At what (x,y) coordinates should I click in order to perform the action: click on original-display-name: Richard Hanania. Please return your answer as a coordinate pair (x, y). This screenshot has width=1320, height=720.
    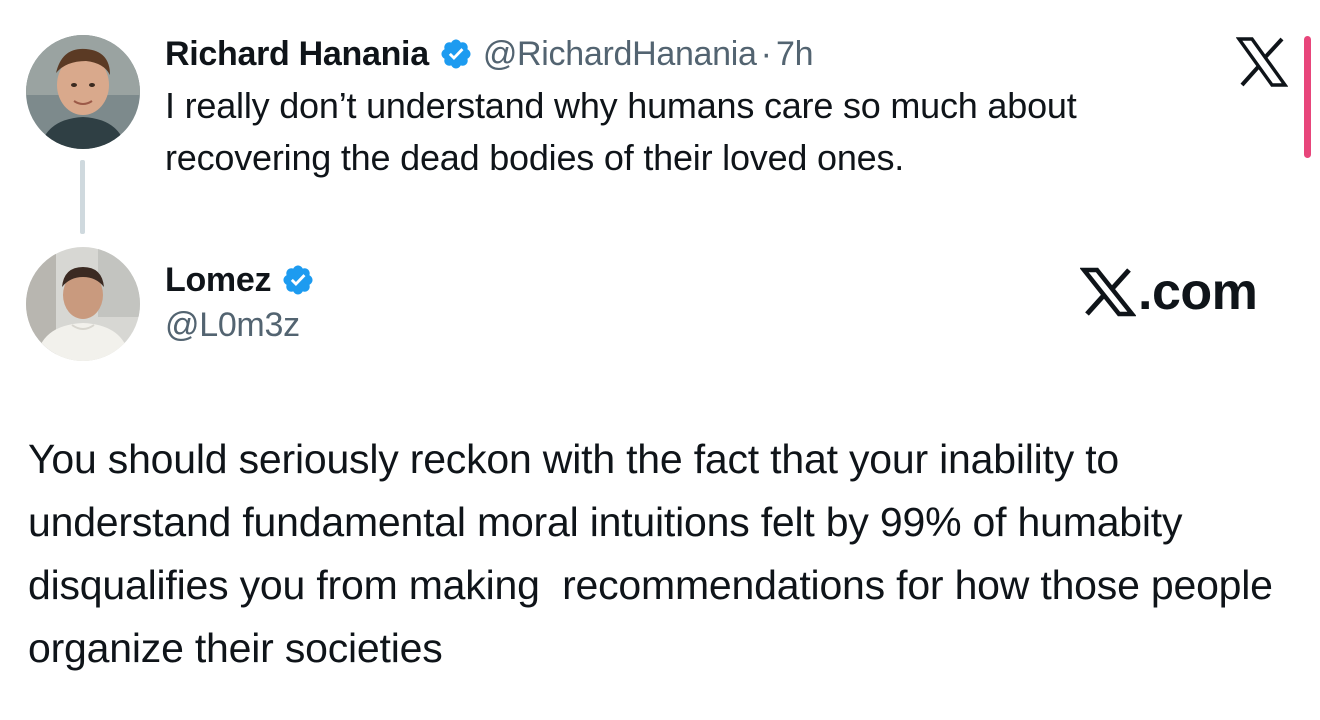
    Looking at the image, I should click on (297, 54).